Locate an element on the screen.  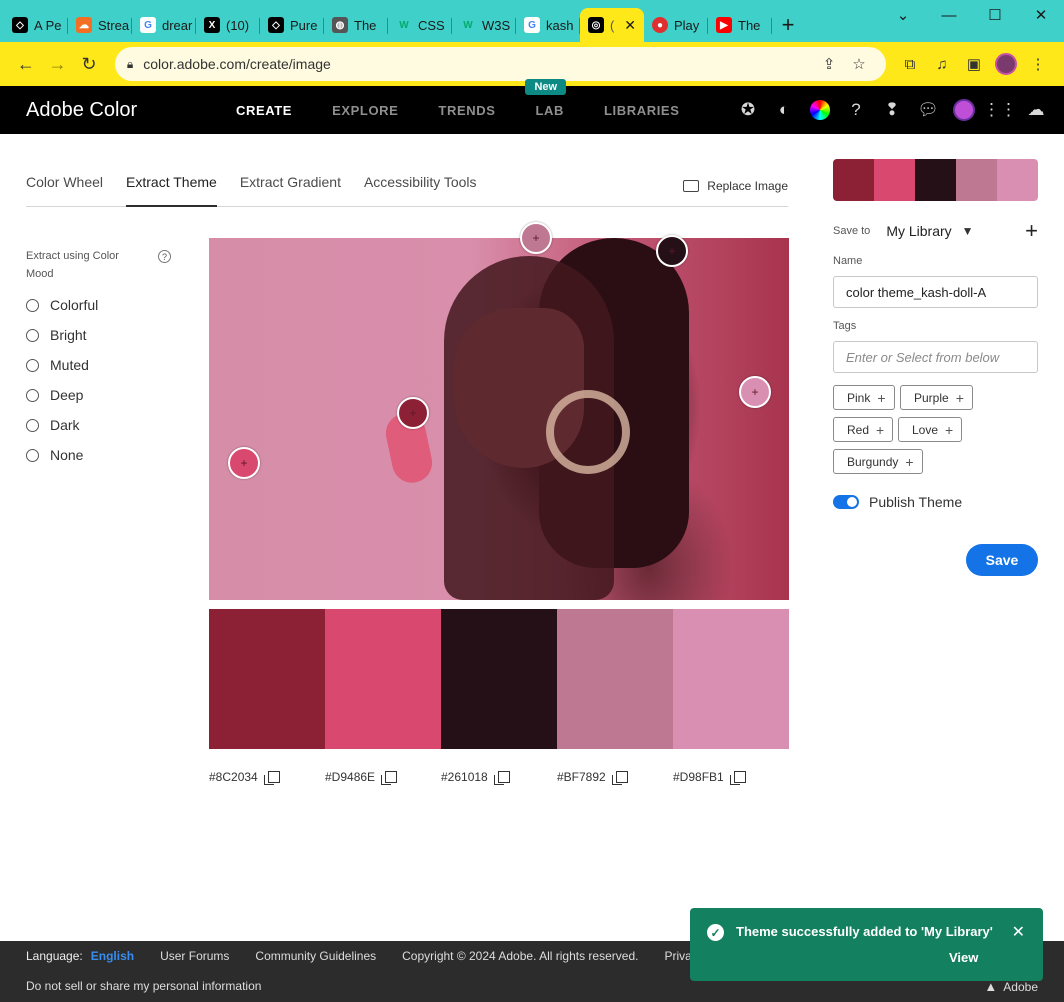
adobe-logo-icon: ▲ is located at coordinates (991, 986).